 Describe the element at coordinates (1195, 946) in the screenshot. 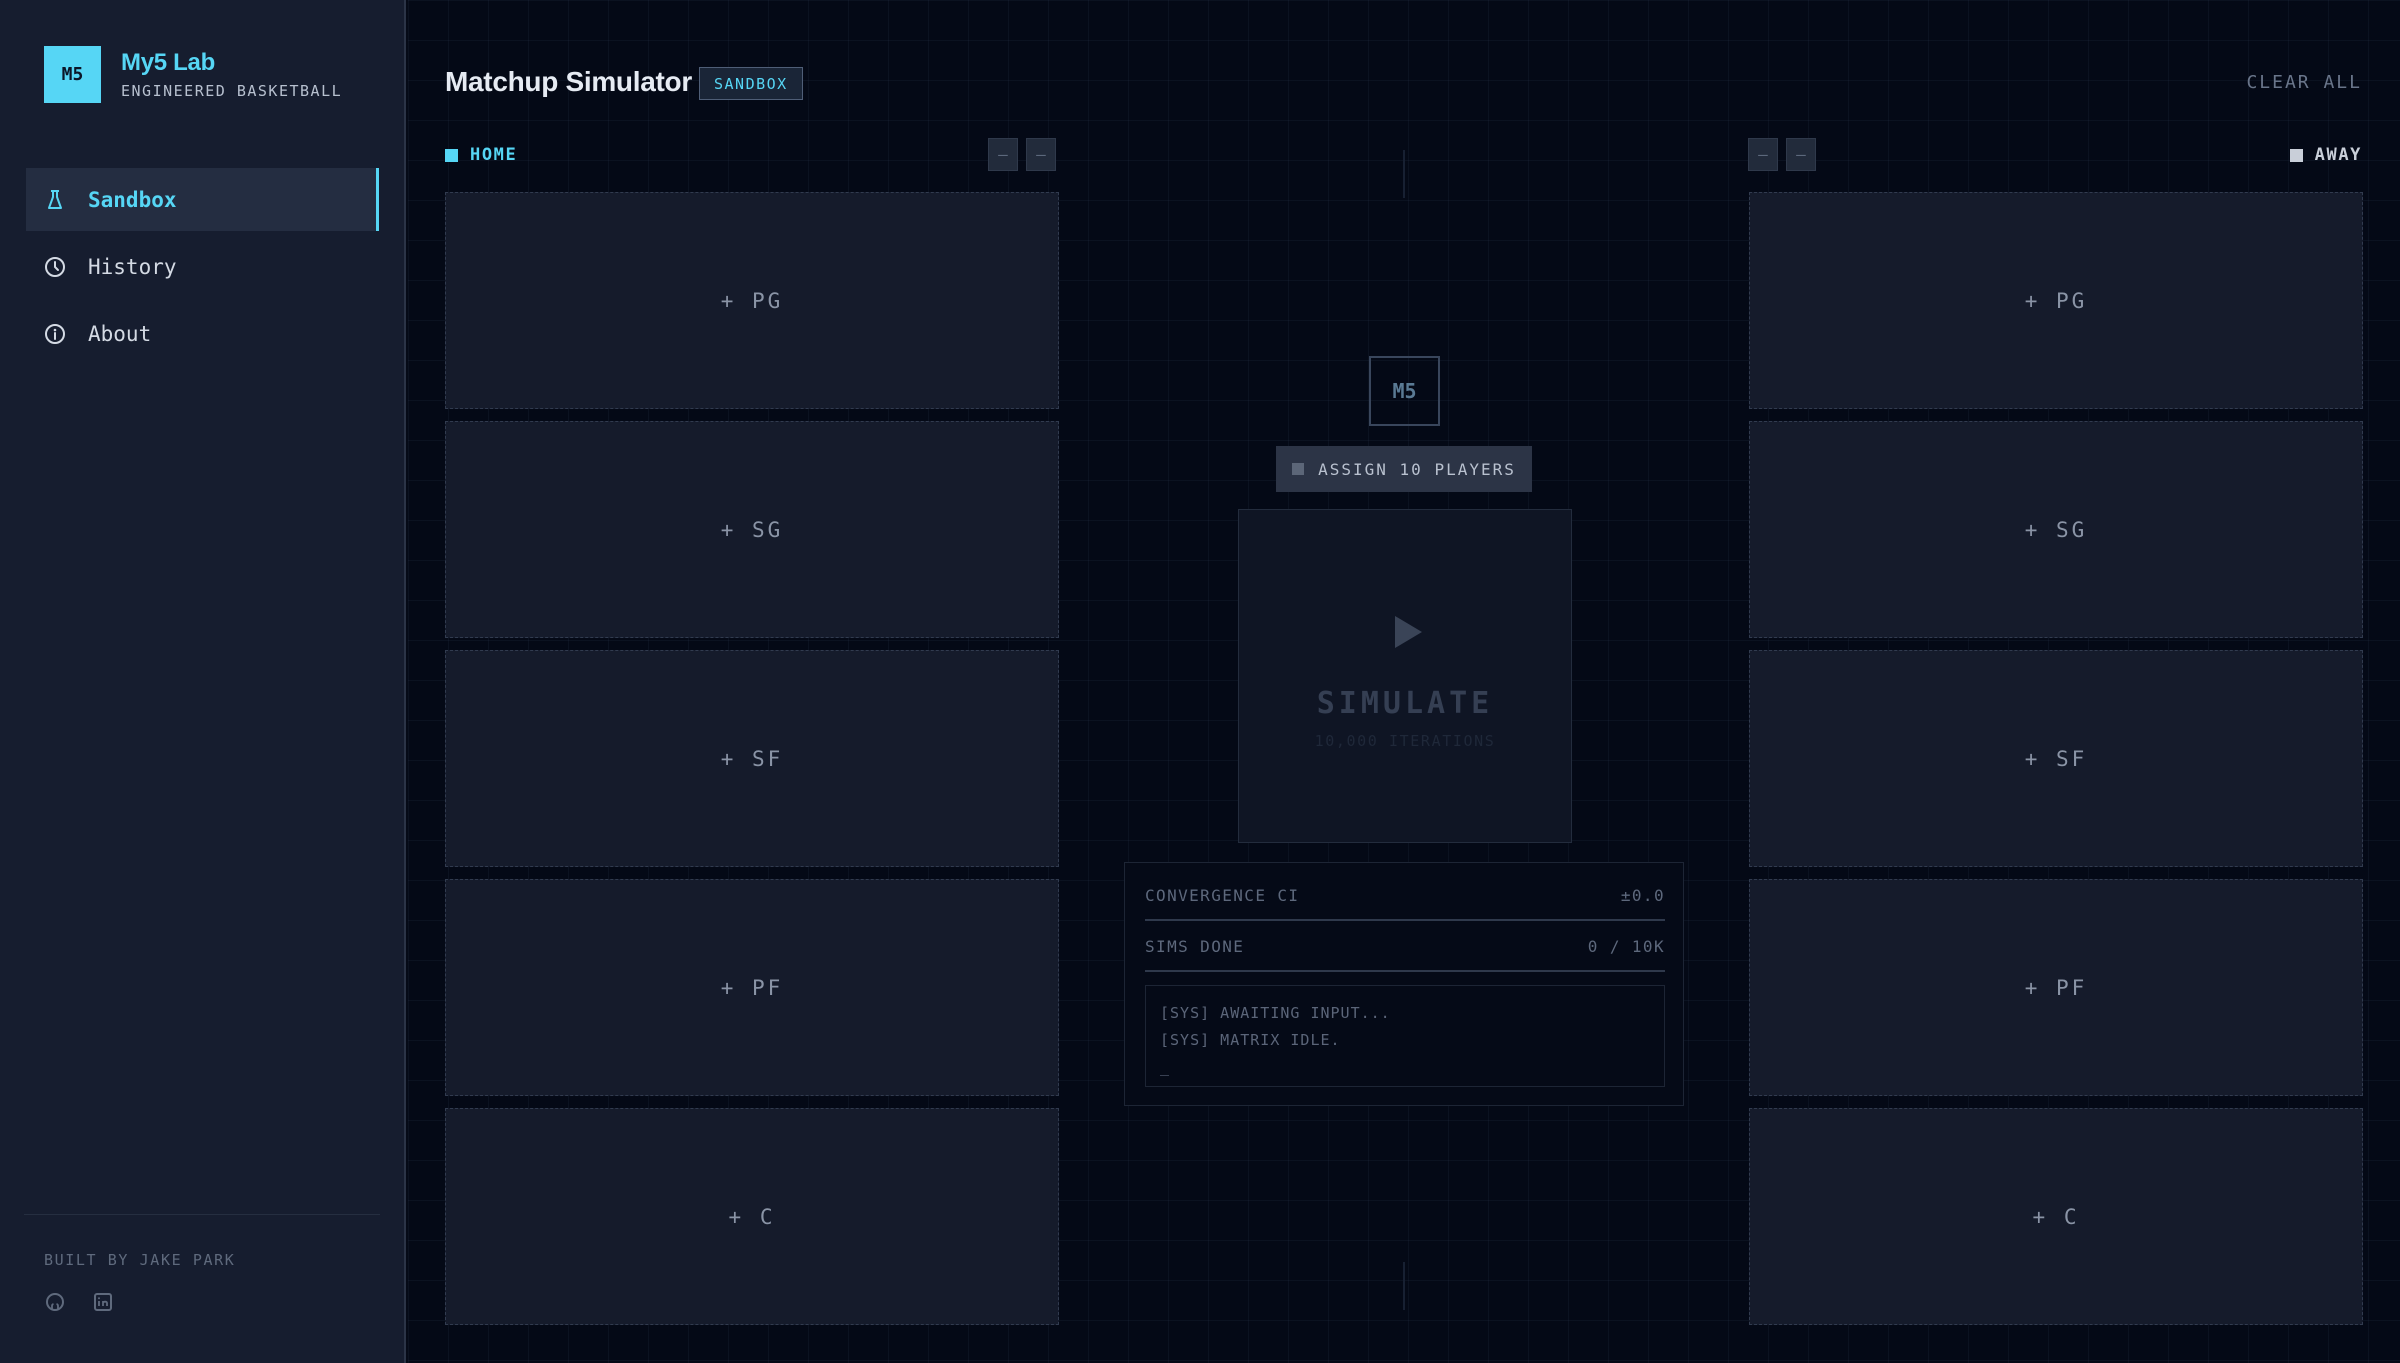

I see `sims-done-label: SIMS DONE` at that location.